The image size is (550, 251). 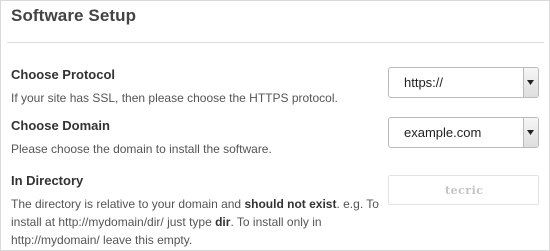 What do you see at coordinates (47, 180) in the screenshot?
I see `directory-label: In Directory` at bounding box center [47, 180].